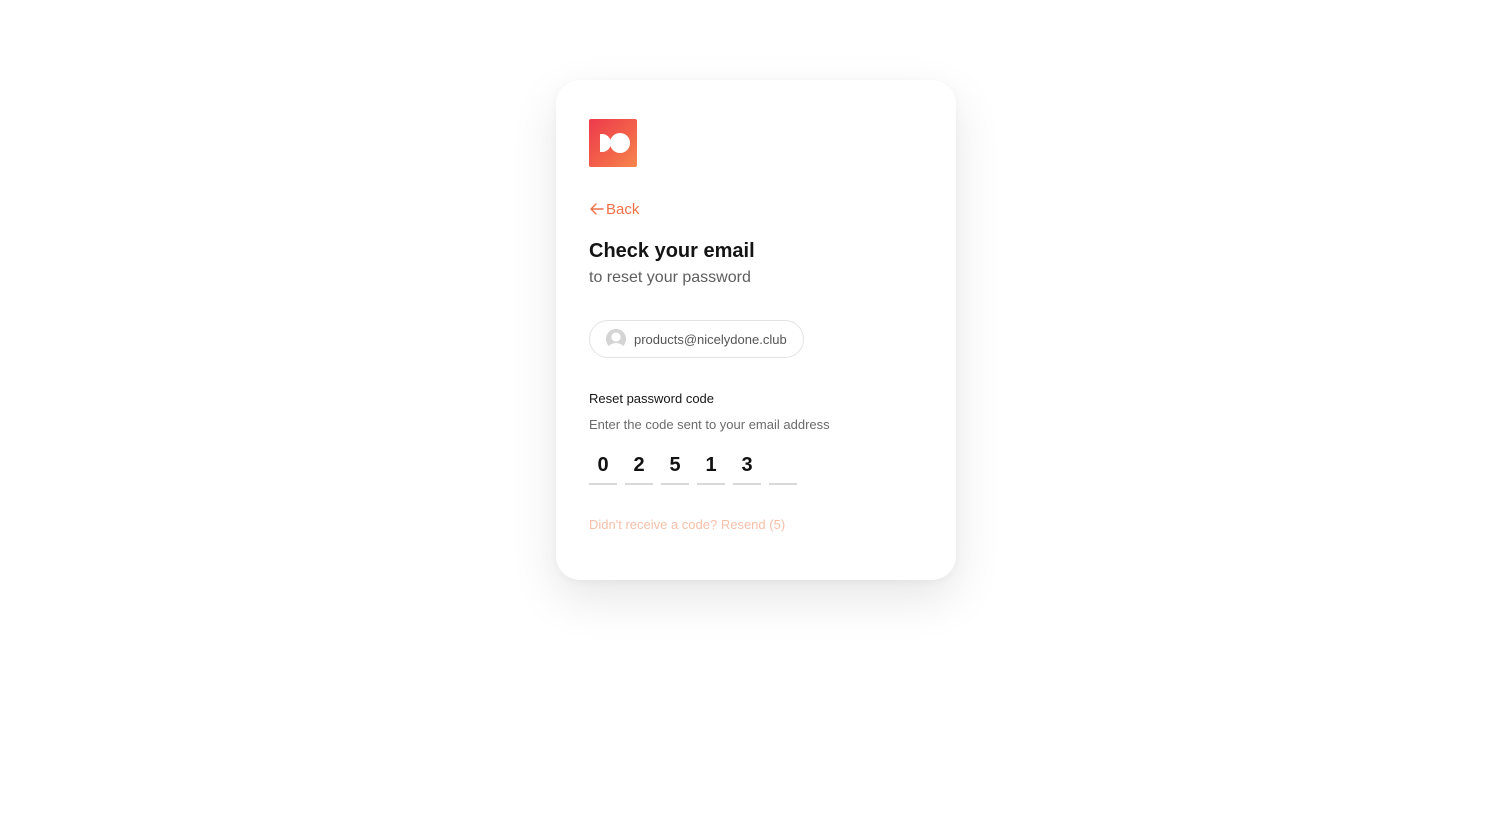 This screenshot has height=814, width=1512. I want to click on identity-email: products@nicelydone.club, so click(710, 339).